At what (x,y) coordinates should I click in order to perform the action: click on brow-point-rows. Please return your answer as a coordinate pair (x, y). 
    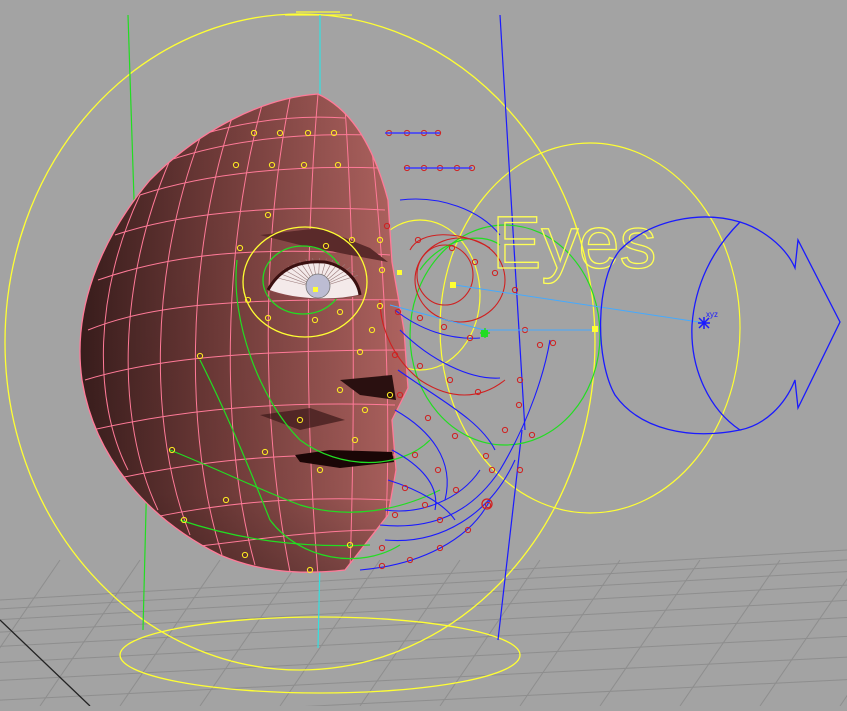
    Looking at the image, I should click on (428, 150).